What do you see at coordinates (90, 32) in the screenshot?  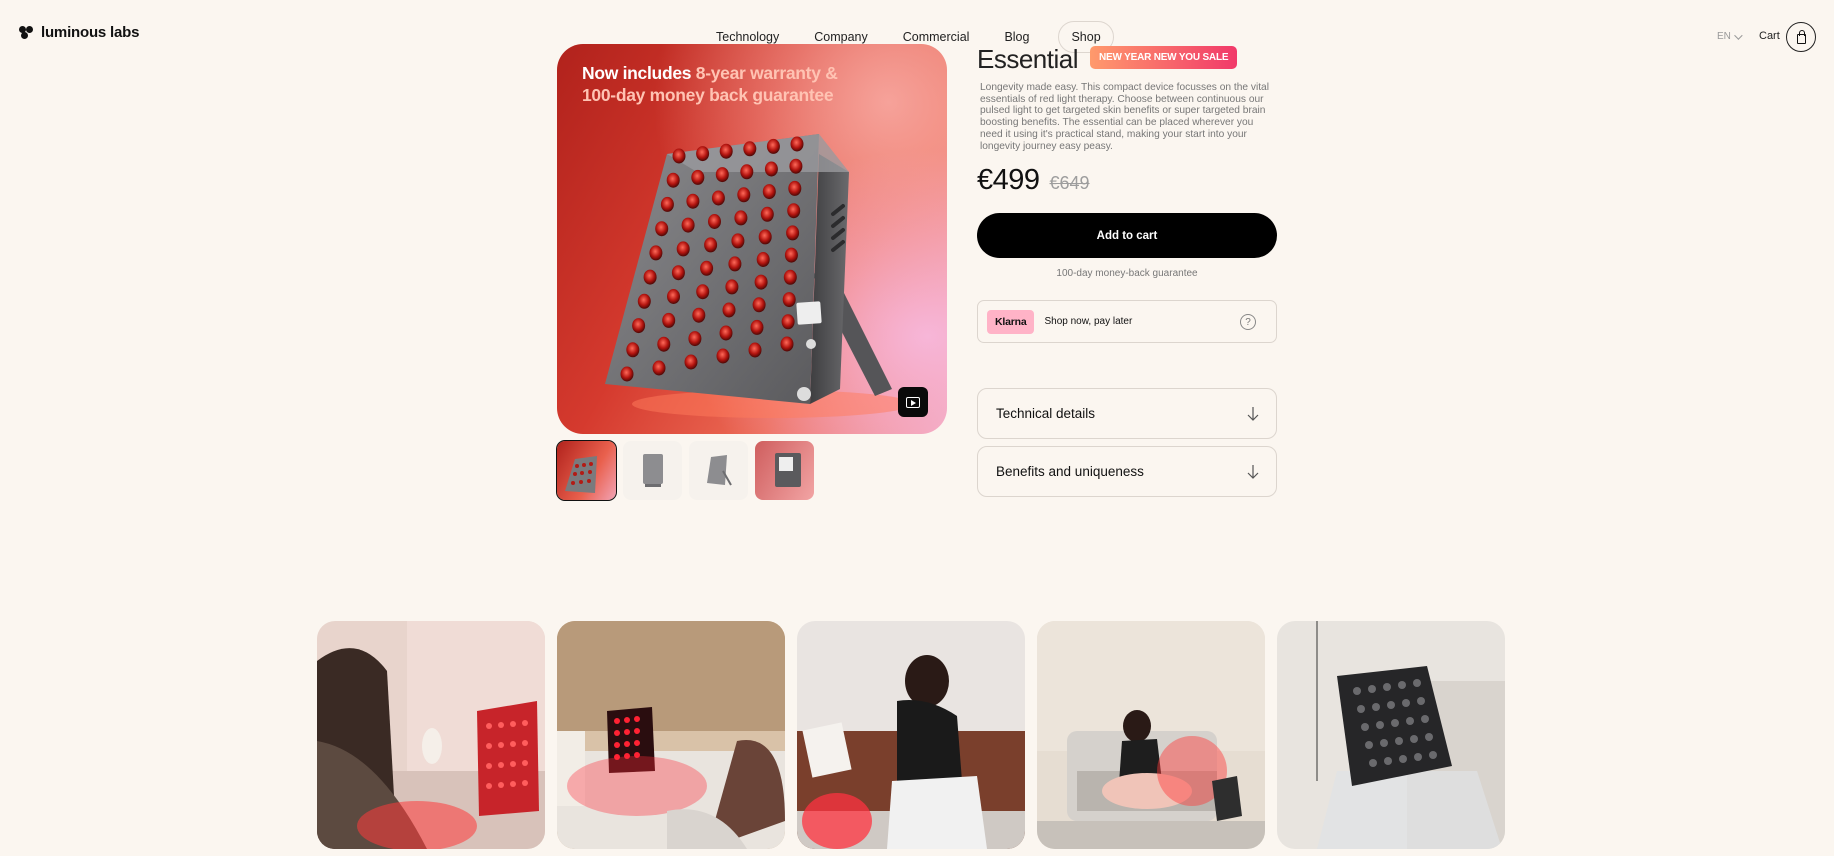 I see `brand-name: luminous labs` at bounding box center [90, 32].